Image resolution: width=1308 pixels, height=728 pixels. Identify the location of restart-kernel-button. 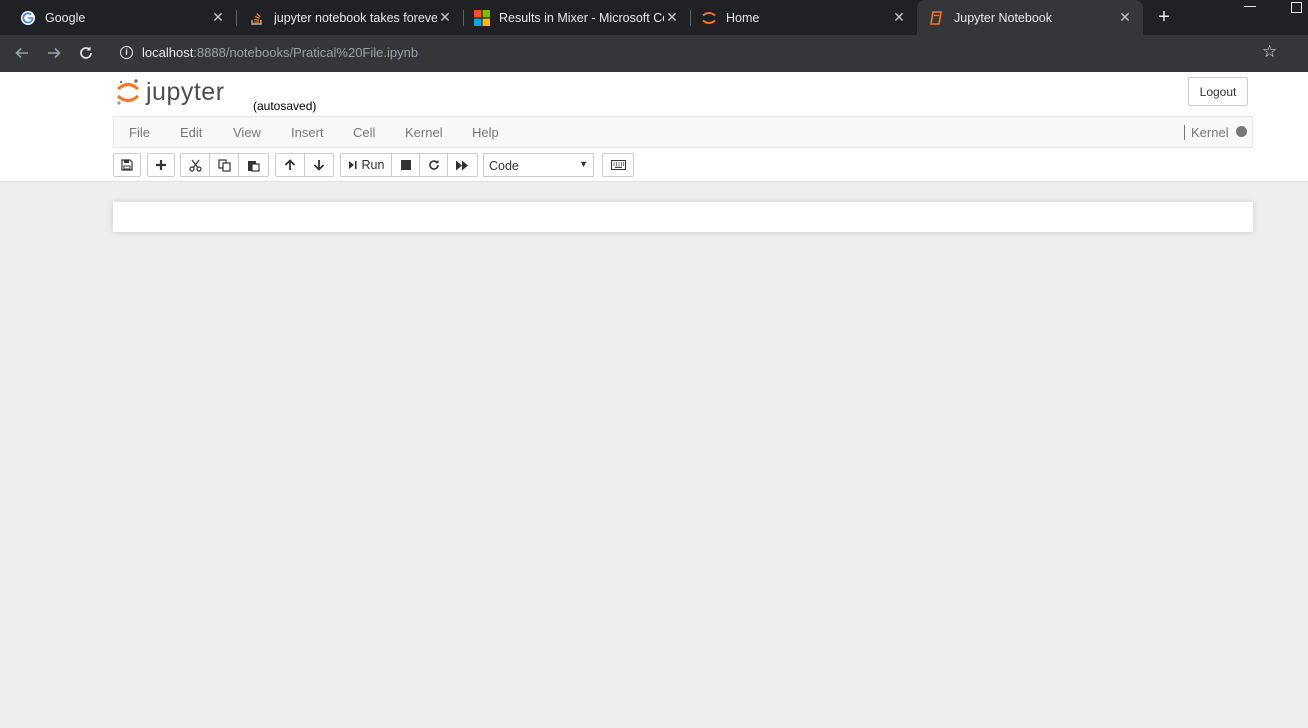
(433, 165).